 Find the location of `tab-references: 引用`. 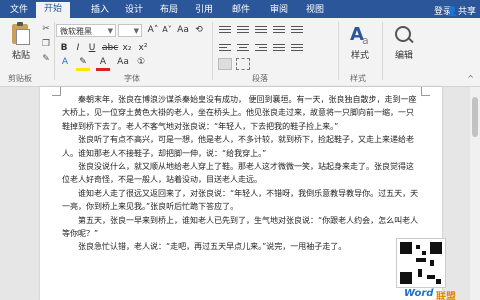

tab-references: 引用 is located at coordinates (204, 10).